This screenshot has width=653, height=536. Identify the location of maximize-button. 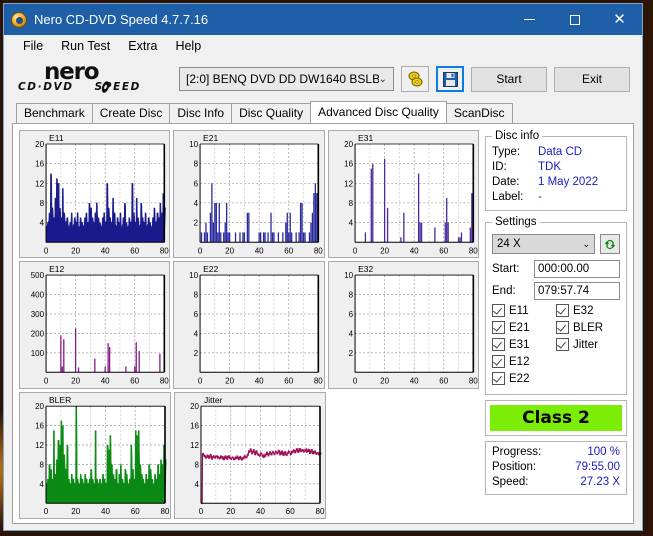
(574, 19).